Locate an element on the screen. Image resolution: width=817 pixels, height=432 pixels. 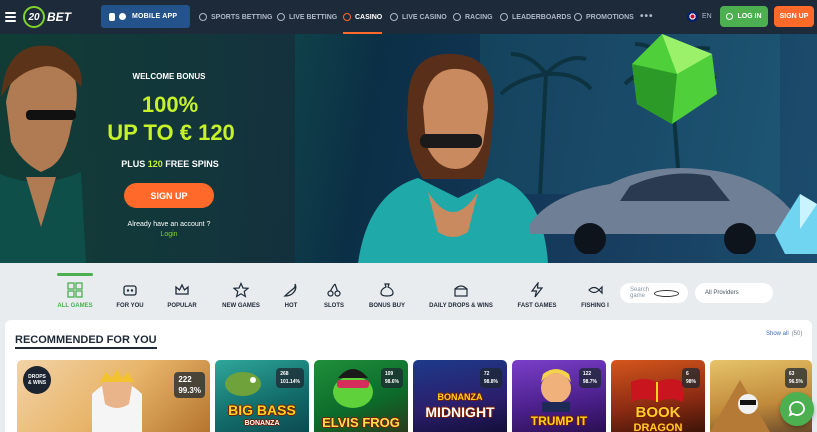
star-icon is located at coordinates (241, 290).